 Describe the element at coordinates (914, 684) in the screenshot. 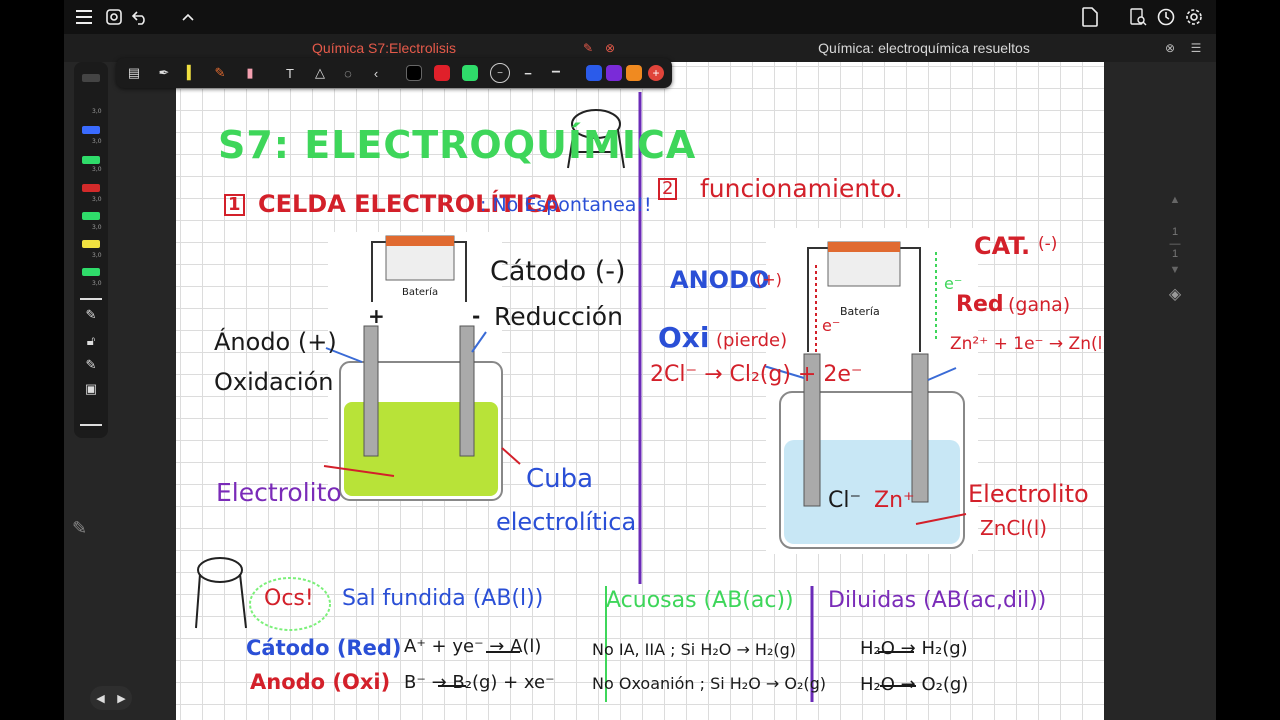

I see `diluidas-anodo-reaction: H₂O → O₂(g)` at that location.